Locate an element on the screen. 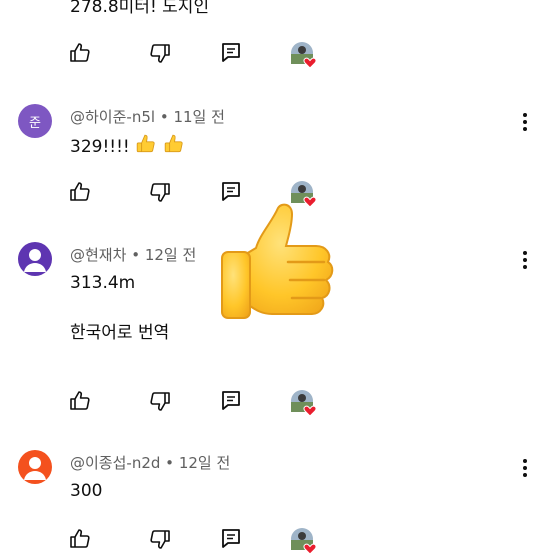  comment-author: @현재차 is located at coordinates (98, 255).